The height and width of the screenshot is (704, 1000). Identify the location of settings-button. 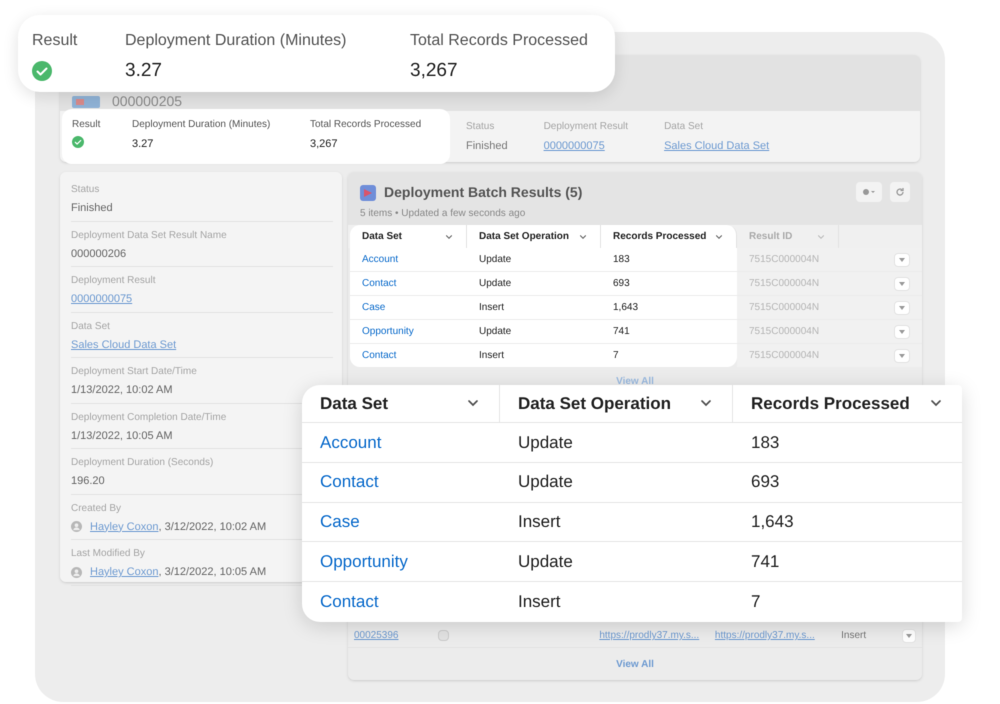
(869, 192).